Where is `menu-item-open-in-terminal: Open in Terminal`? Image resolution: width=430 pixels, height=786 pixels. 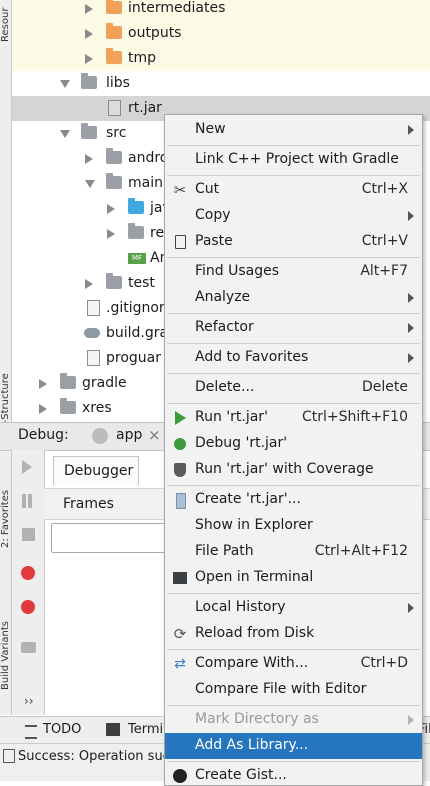
menu-item-open-in-terminal: Open in Terminal is located at coordinates (293, 578).